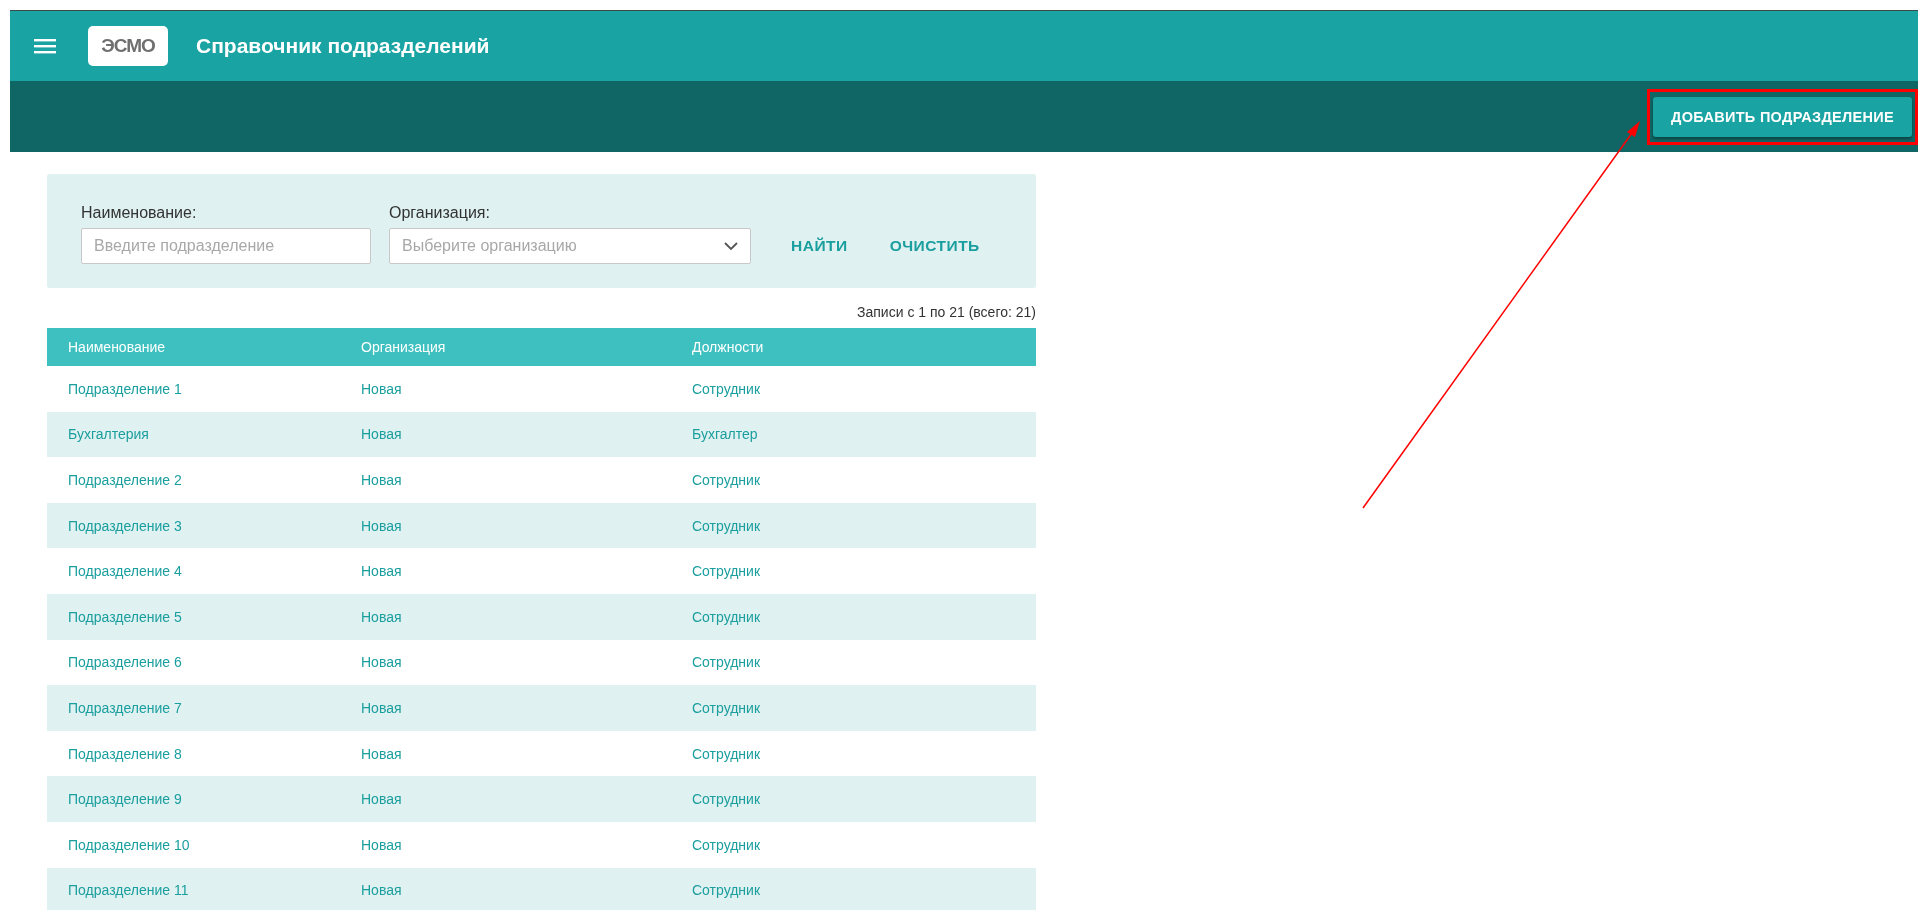  I want to click on table-cell-text: Подразделение 2, so click(124, 480).